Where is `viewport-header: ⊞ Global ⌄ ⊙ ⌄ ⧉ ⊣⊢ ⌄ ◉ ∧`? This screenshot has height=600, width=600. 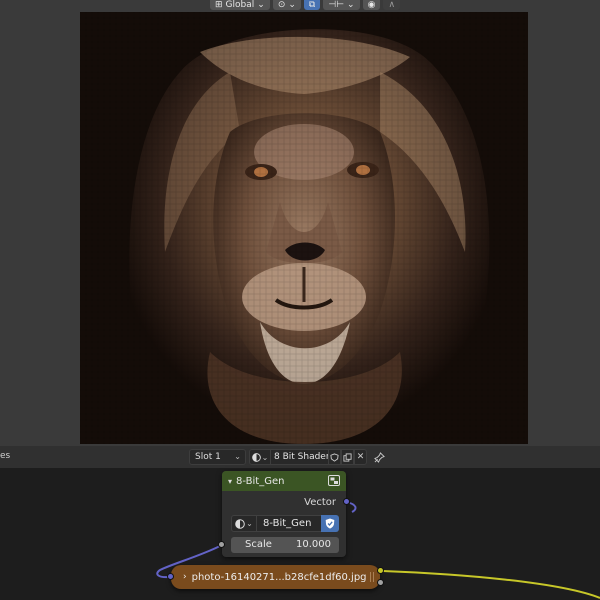 viewport-header: ⊞ Global ⌄ ⊙ ⌄ ⧉ ⊣⊢ ⌄ ◉ ∧ is located at coordinates (305, 5).